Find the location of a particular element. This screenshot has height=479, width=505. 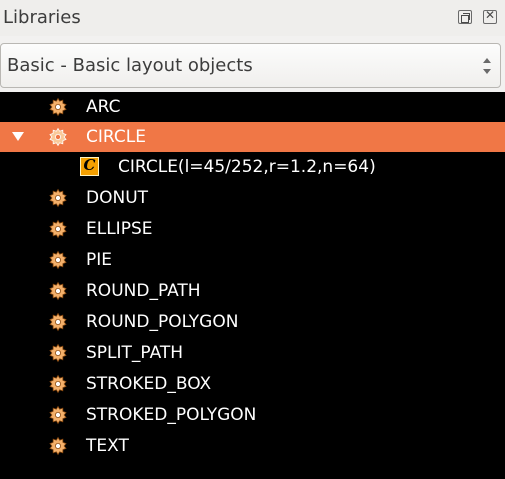

tree-item-label: PIE is located at coordinates (99, 260).